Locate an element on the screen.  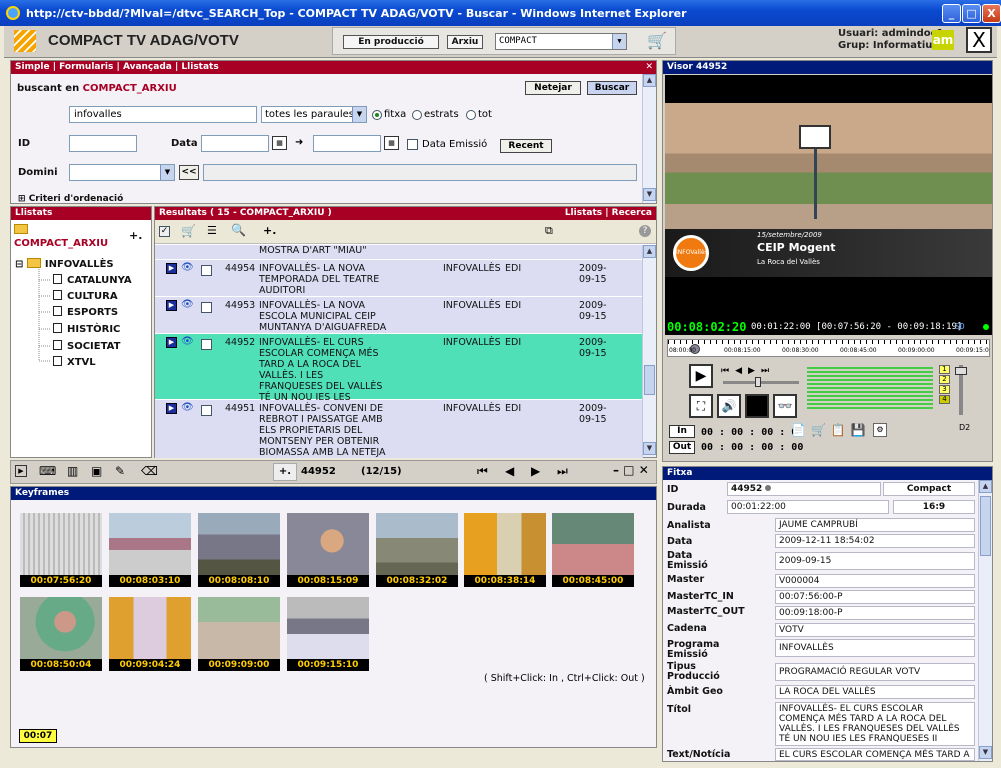
tab-avancada: Avançada is located at coordinates (147, 67).